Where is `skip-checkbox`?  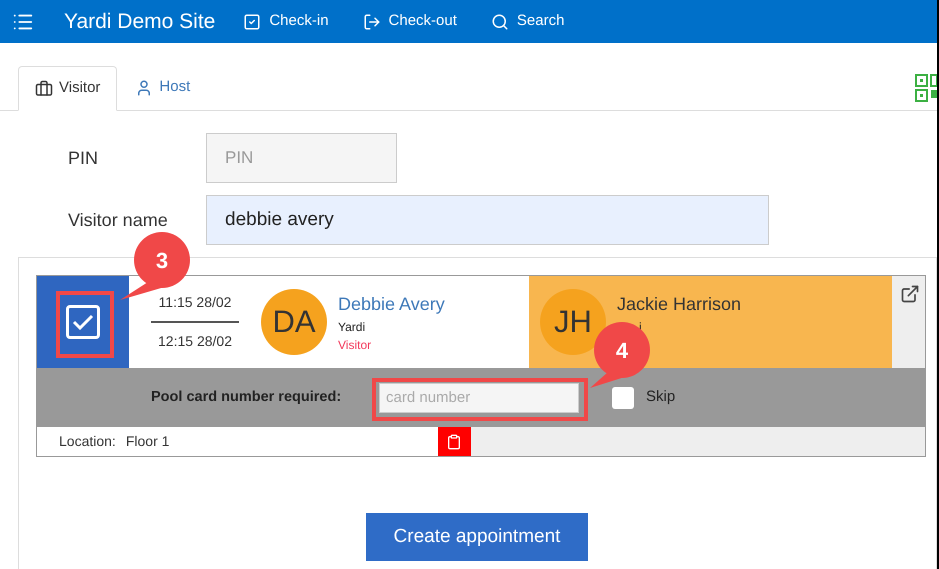 skip-checkbox is located at coordinates (623, 397).